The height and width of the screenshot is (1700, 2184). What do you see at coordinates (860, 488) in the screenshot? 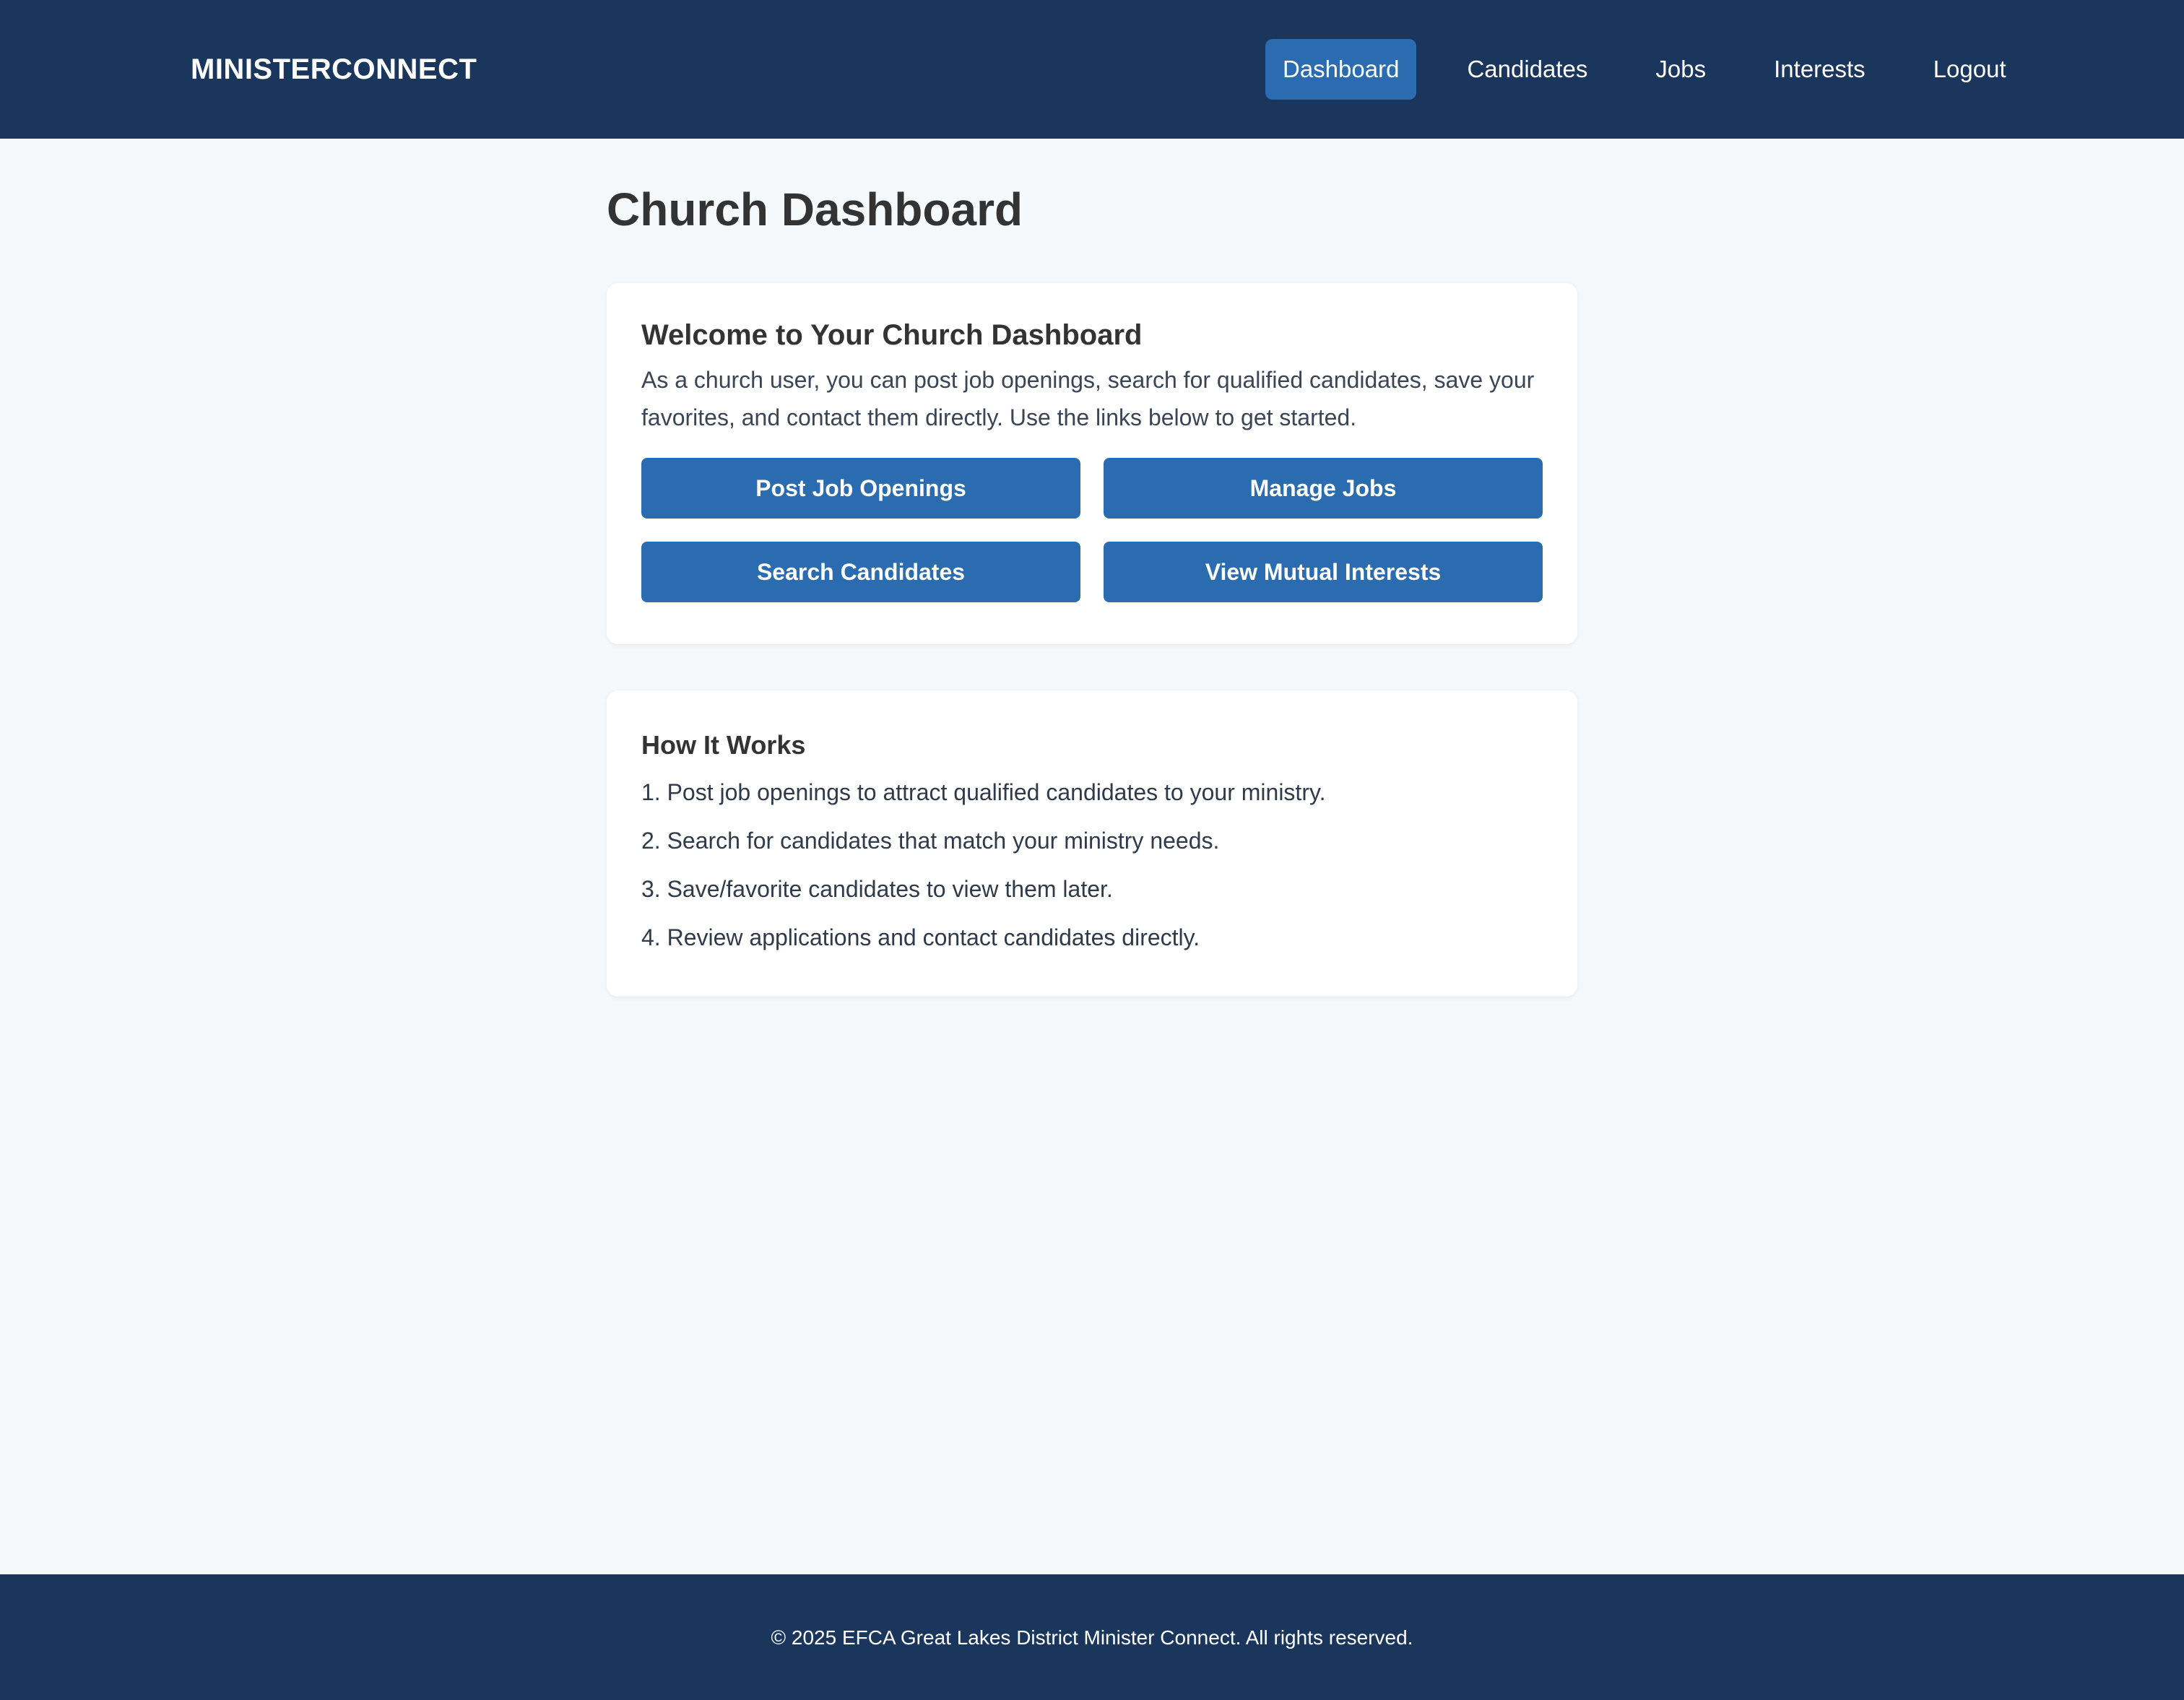
I see `post-job-openings-button: Post Job Openings` at bounding box center [860, 488].